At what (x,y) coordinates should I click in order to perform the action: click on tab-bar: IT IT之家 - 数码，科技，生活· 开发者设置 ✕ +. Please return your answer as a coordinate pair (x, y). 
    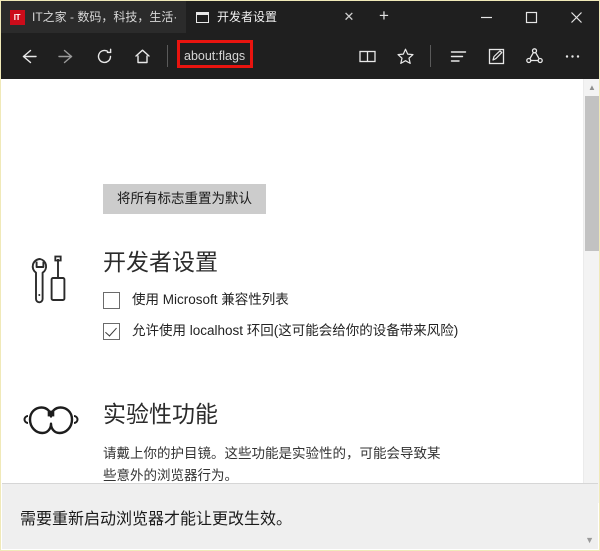
    Looking at the image, I should click on (300, 17).